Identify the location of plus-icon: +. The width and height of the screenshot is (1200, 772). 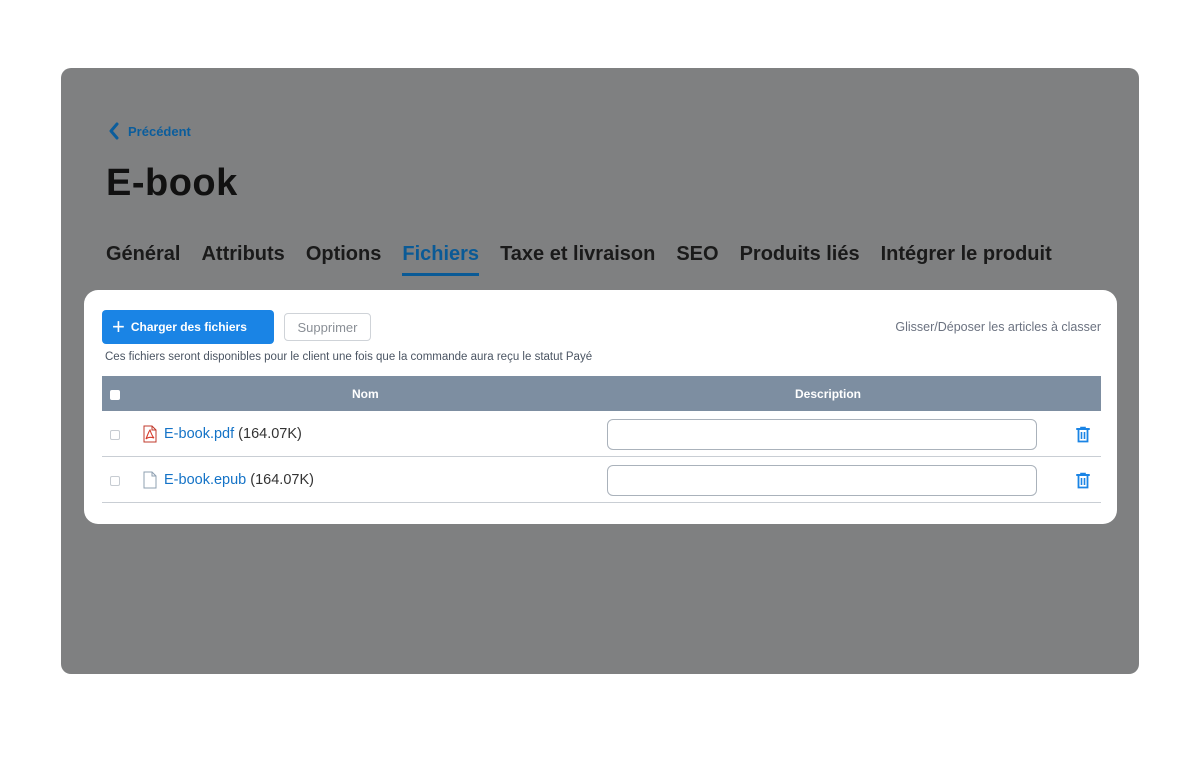
(118, 326).